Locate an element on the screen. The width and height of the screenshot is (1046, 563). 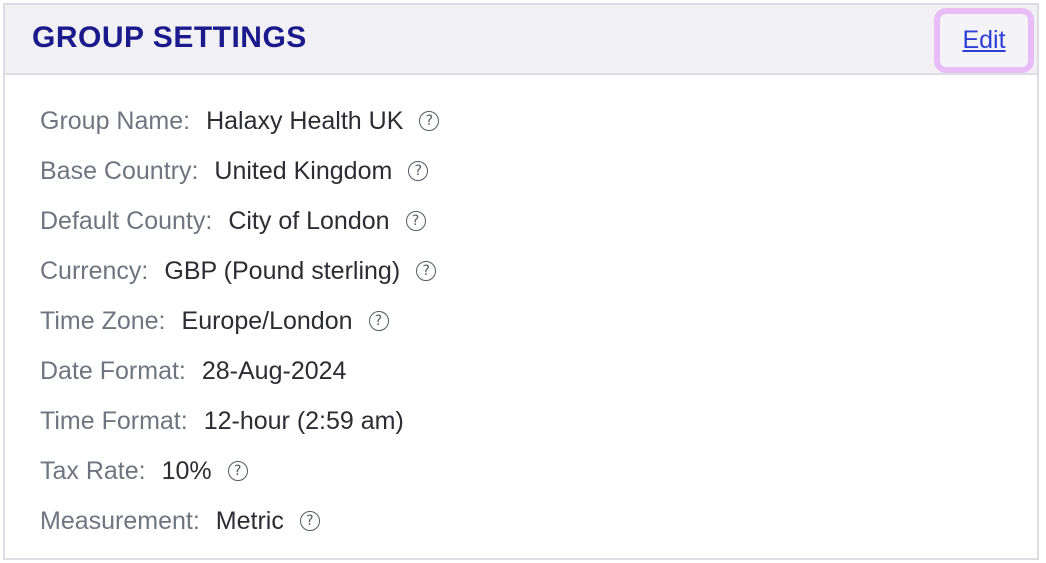
edit-highlight: Edit is located at coordinates (984, 40).